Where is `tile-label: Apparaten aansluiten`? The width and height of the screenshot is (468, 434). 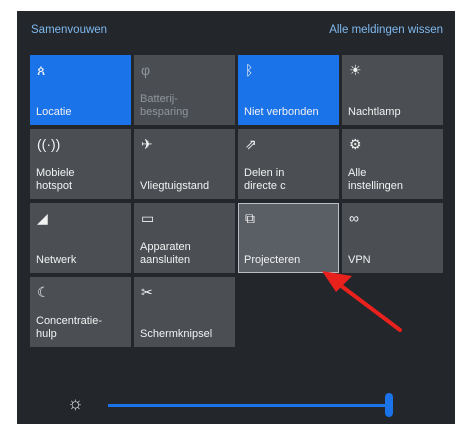 tile-label: Apparaten aansluiten is located at coordinates (165, 253).